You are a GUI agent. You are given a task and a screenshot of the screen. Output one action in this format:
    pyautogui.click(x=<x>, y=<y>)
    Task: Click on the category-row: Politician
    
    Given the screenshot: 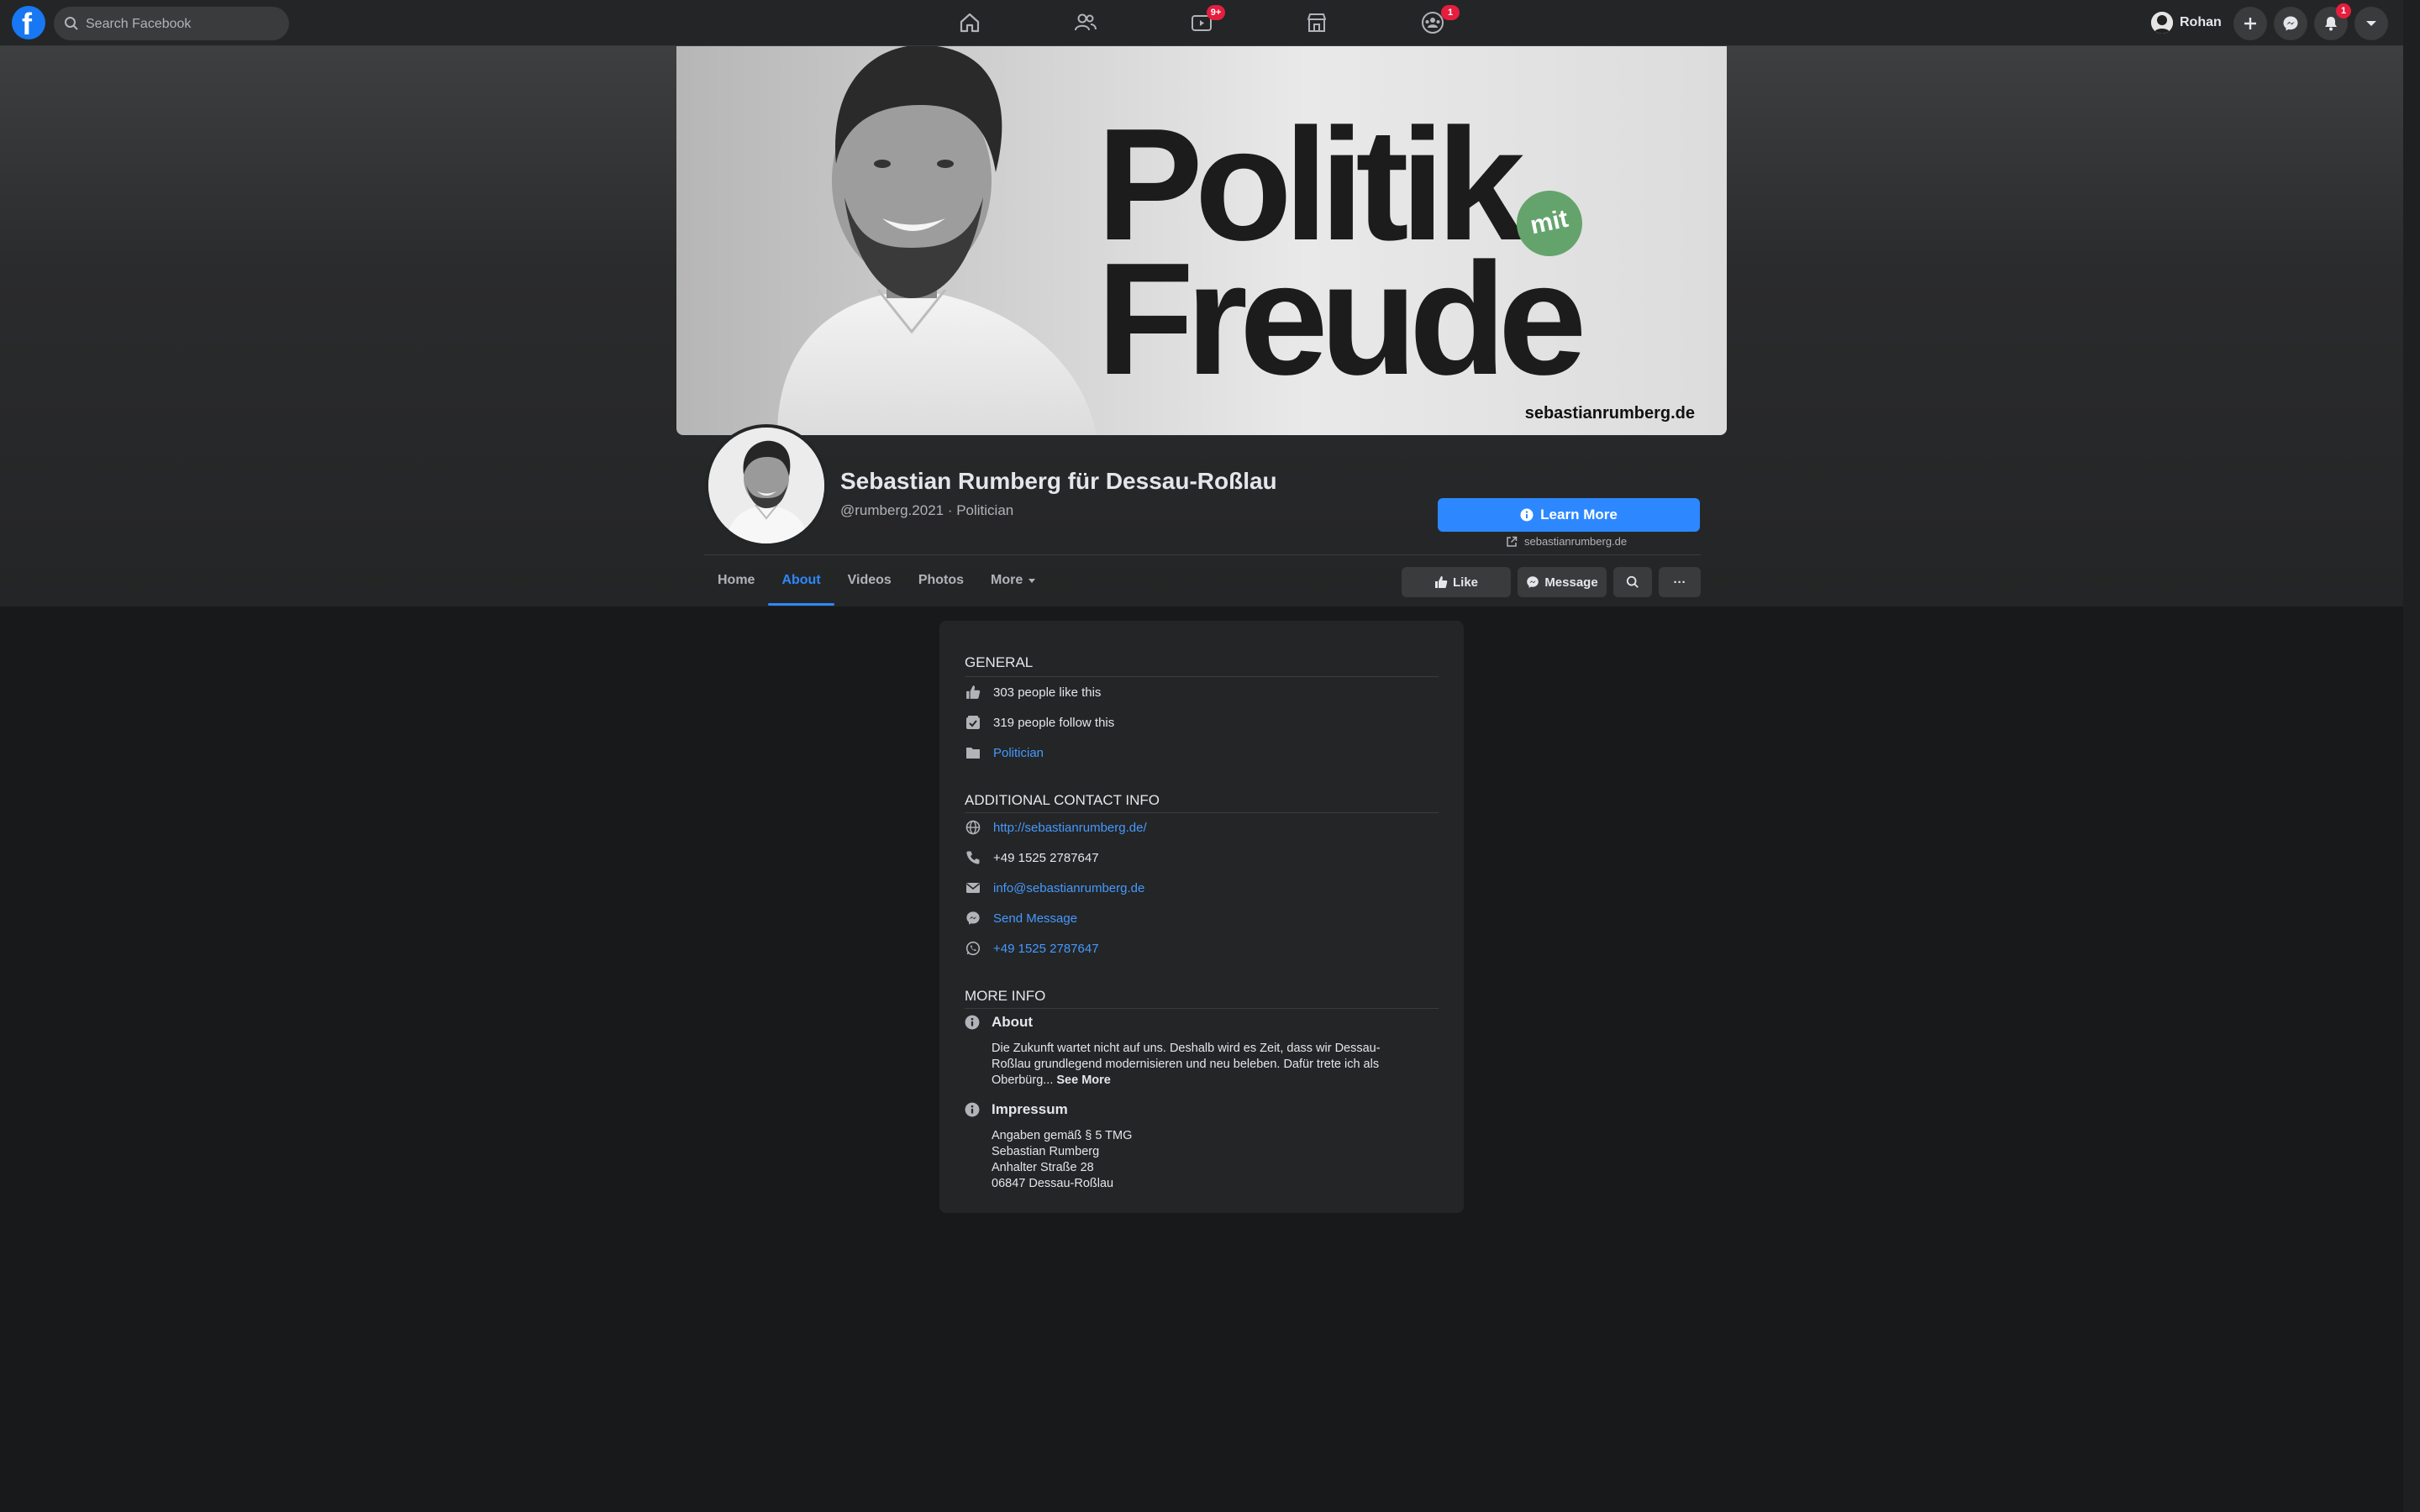 What is the action you would take?
    pyautogui.click(x=1004, y=753)
    